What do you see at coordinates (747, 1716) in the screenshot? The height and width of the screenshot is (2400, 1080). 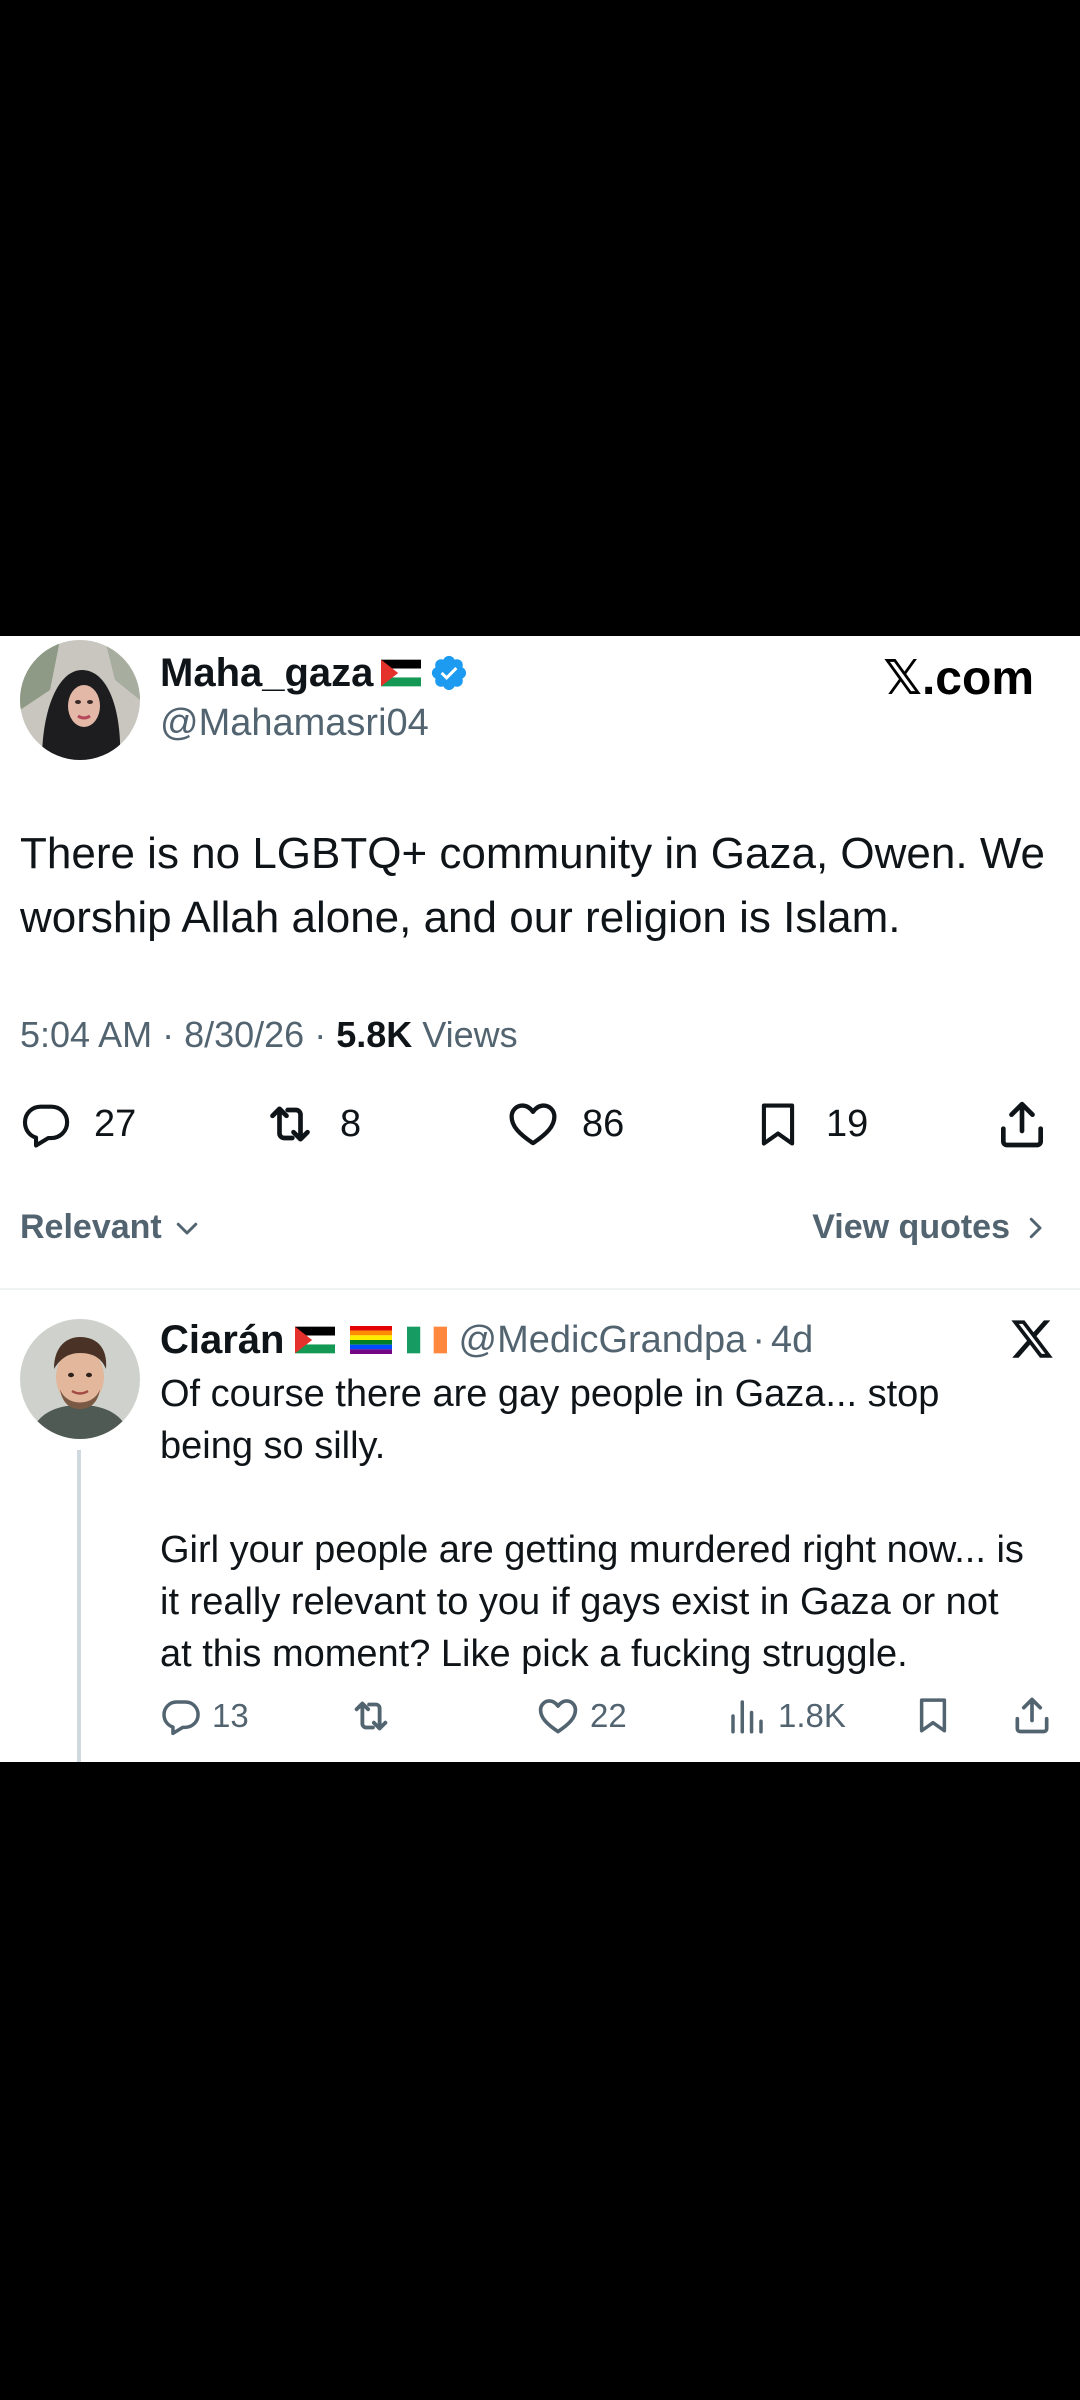 I see `views-chart-icon` at bounding box center [747, 1716].